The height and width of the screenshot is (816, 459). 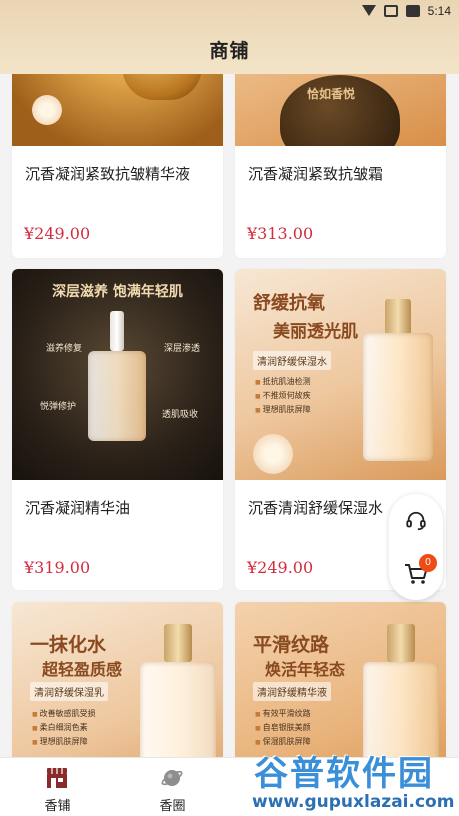 I want to click on tab-label: 香圈, so click(x=172, y=806).